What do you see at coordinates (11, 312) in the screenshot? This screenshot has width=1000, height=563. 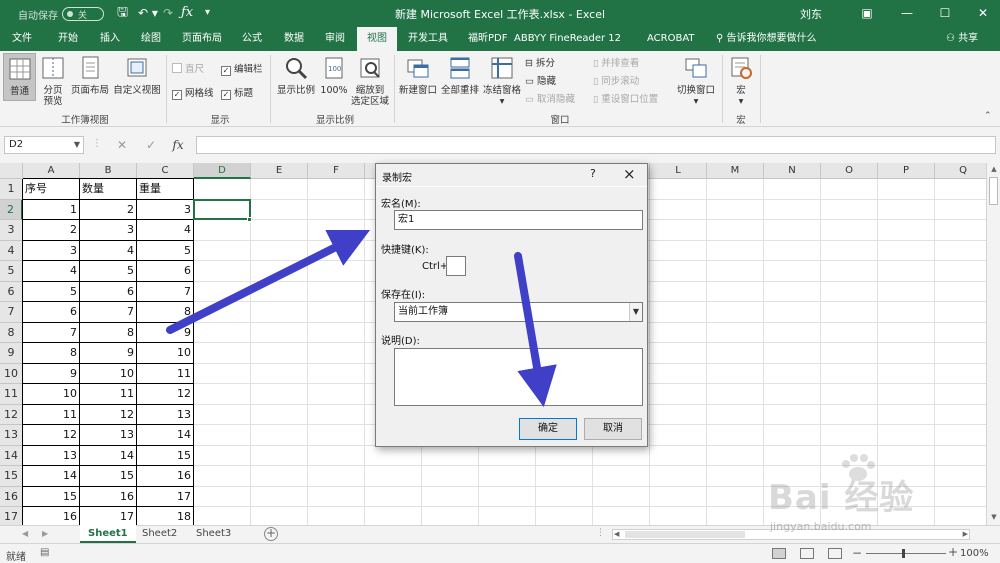 I see `row-header: 7` at bounding box center [11, 312].